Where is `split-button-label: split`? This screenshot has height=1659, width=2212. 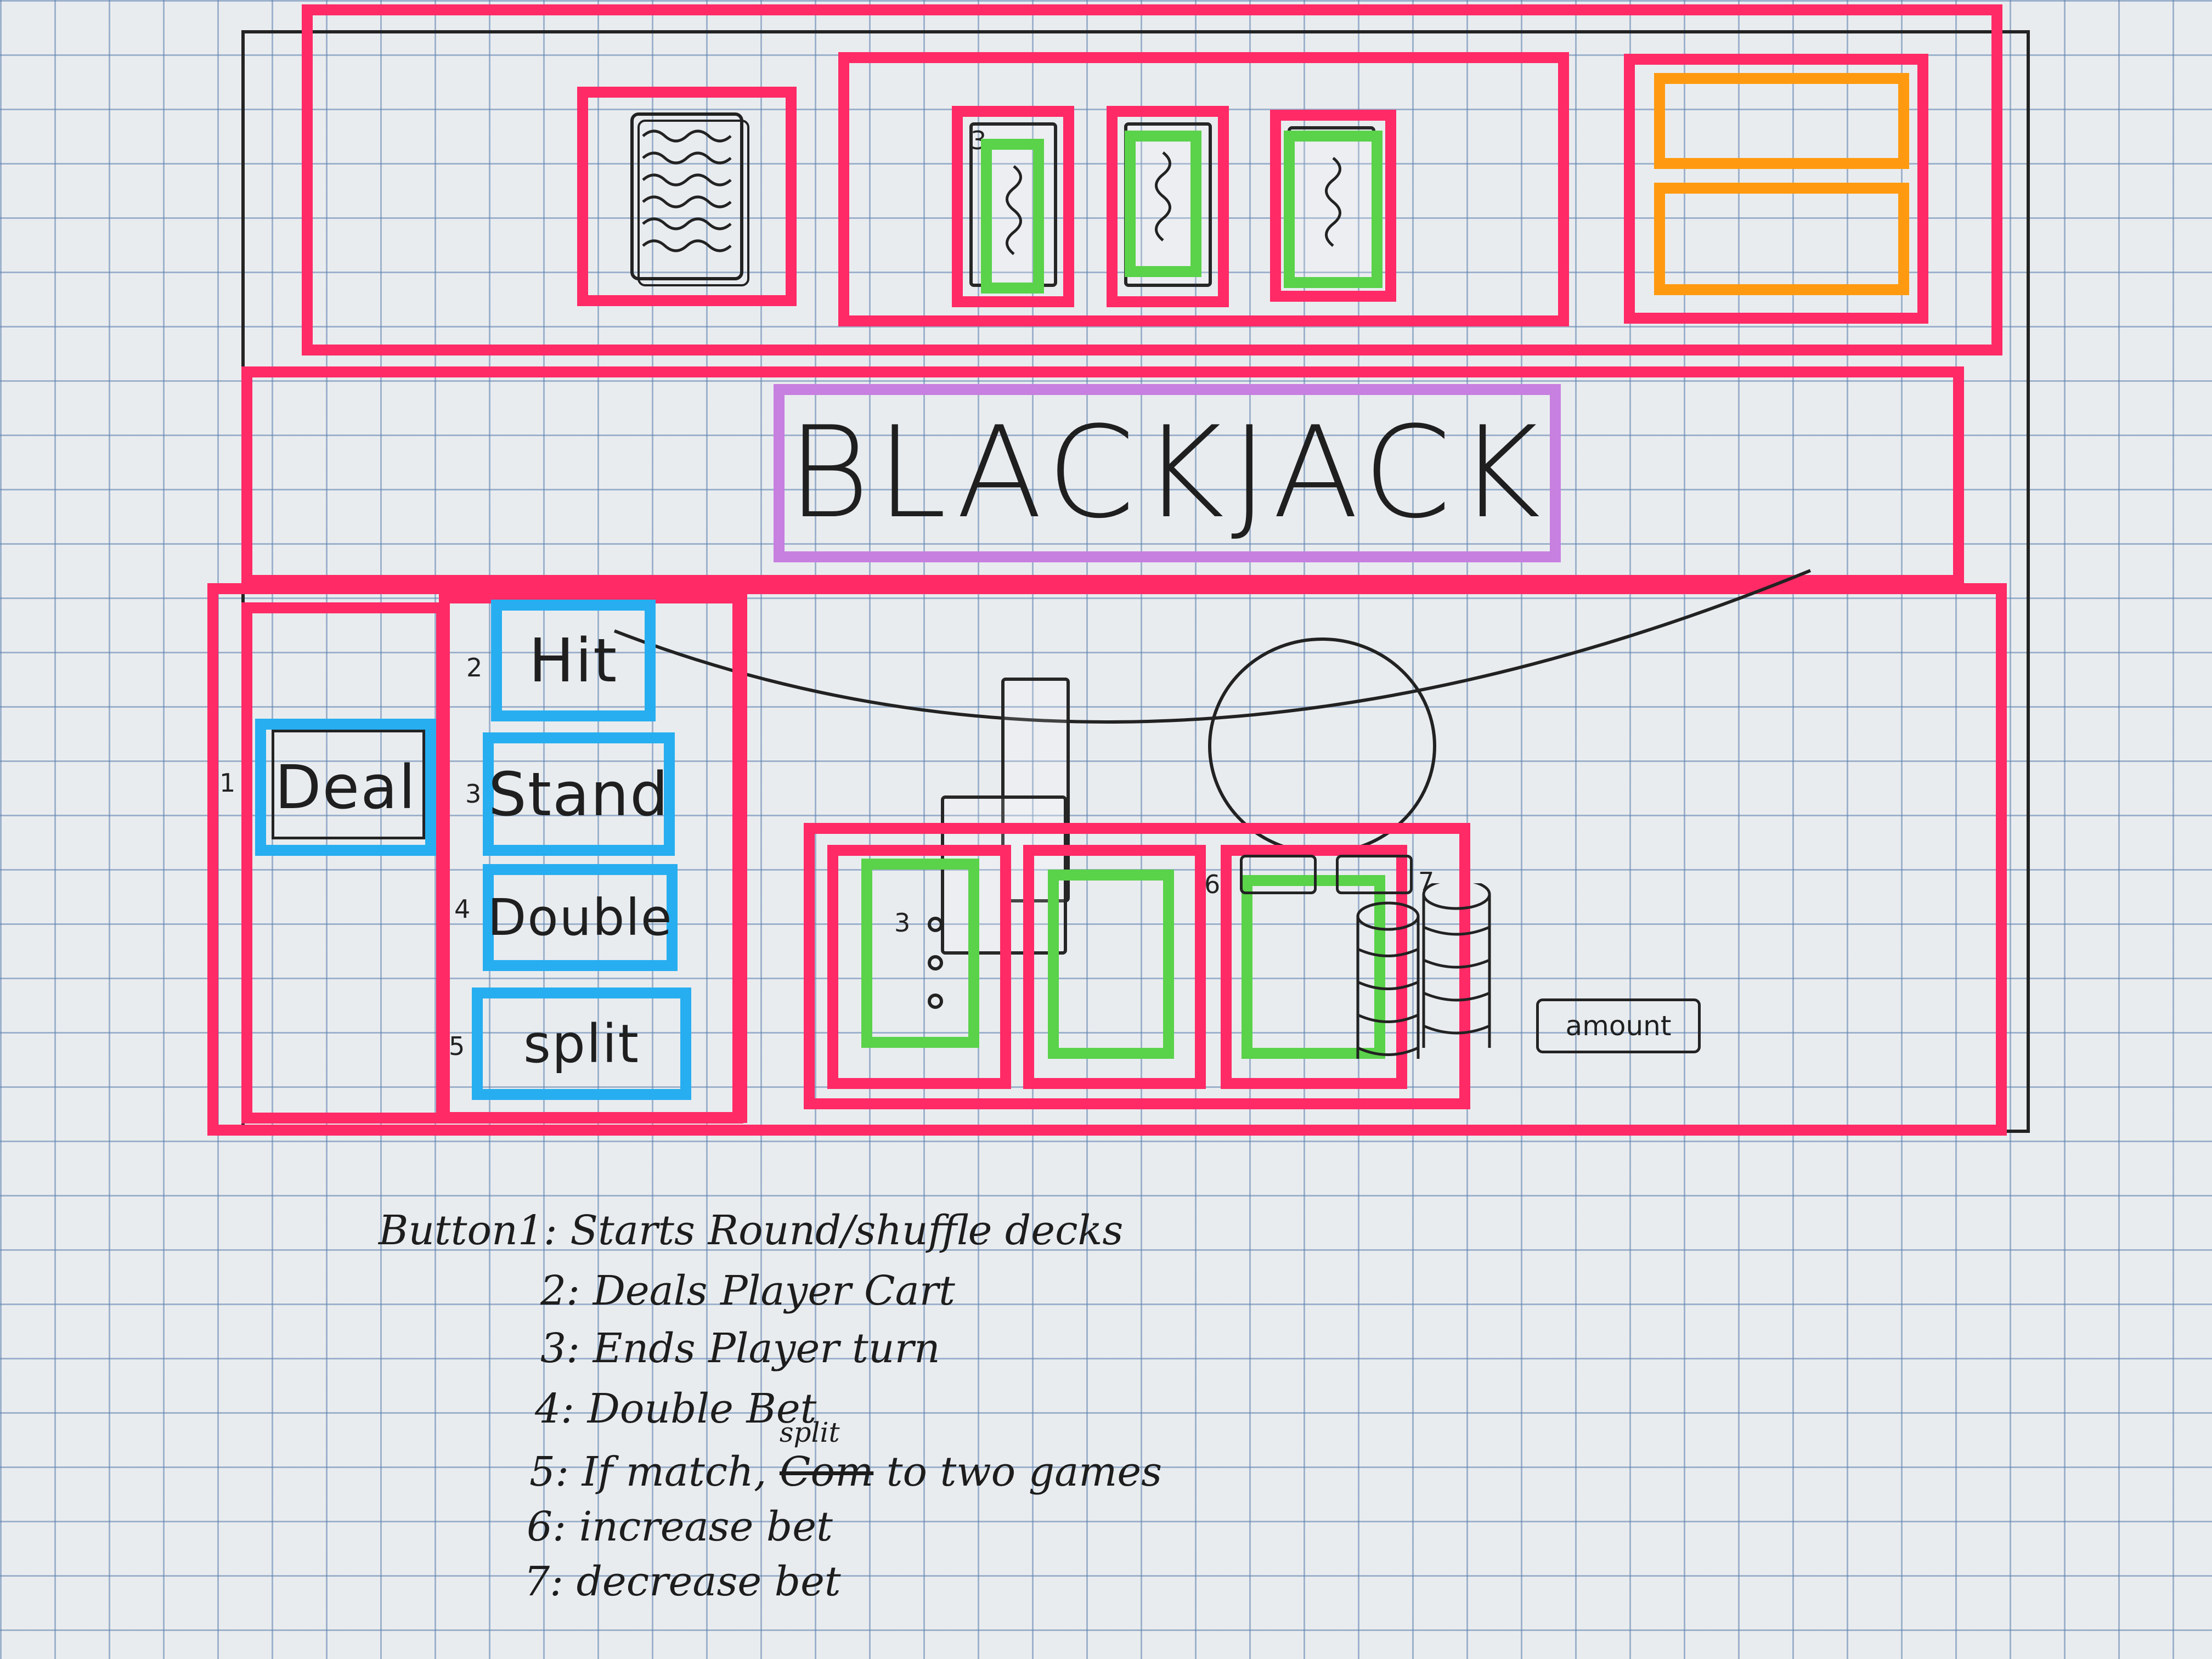
split-button-label: split is located at coordinates (581, 1044).